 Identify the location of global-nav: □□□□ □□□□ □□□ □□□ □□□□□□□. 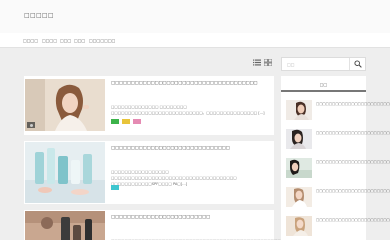
(195, 40).